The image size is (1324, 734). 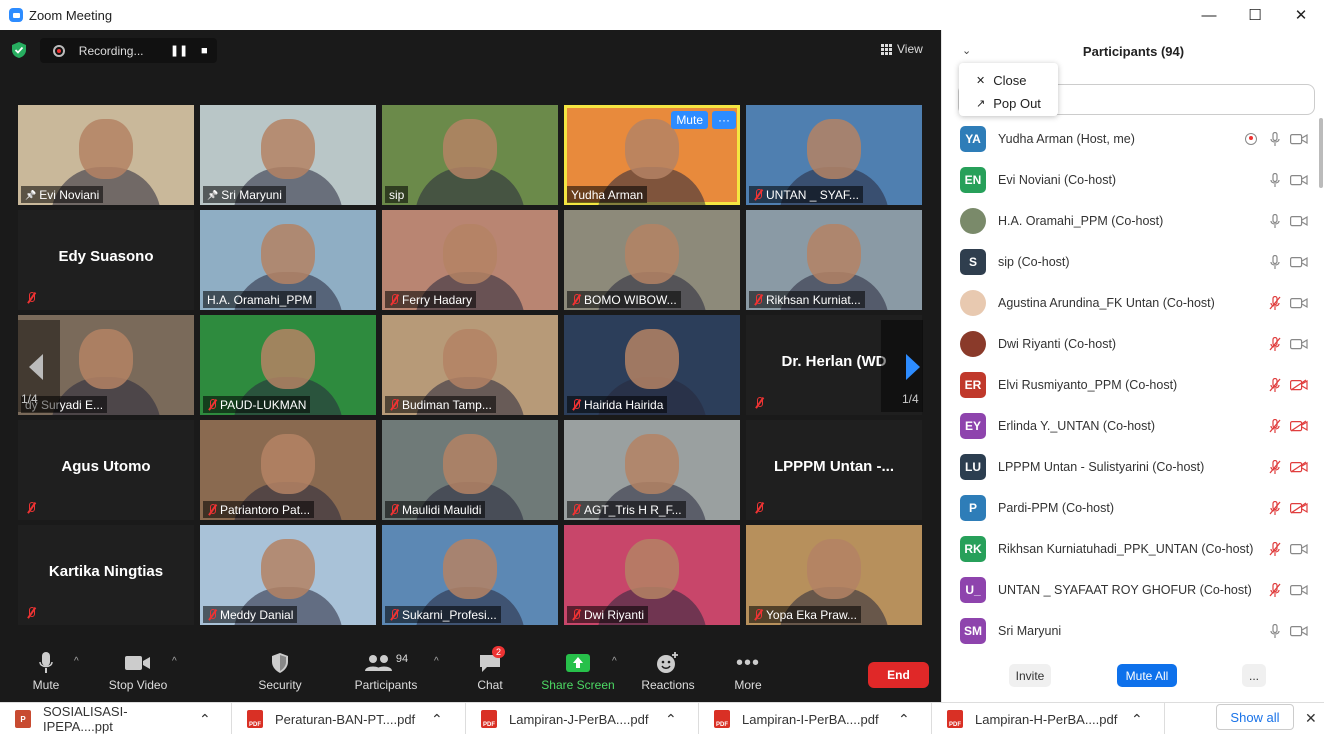 I want to click on tile-more-button: ···, so click(x=724, y=120).